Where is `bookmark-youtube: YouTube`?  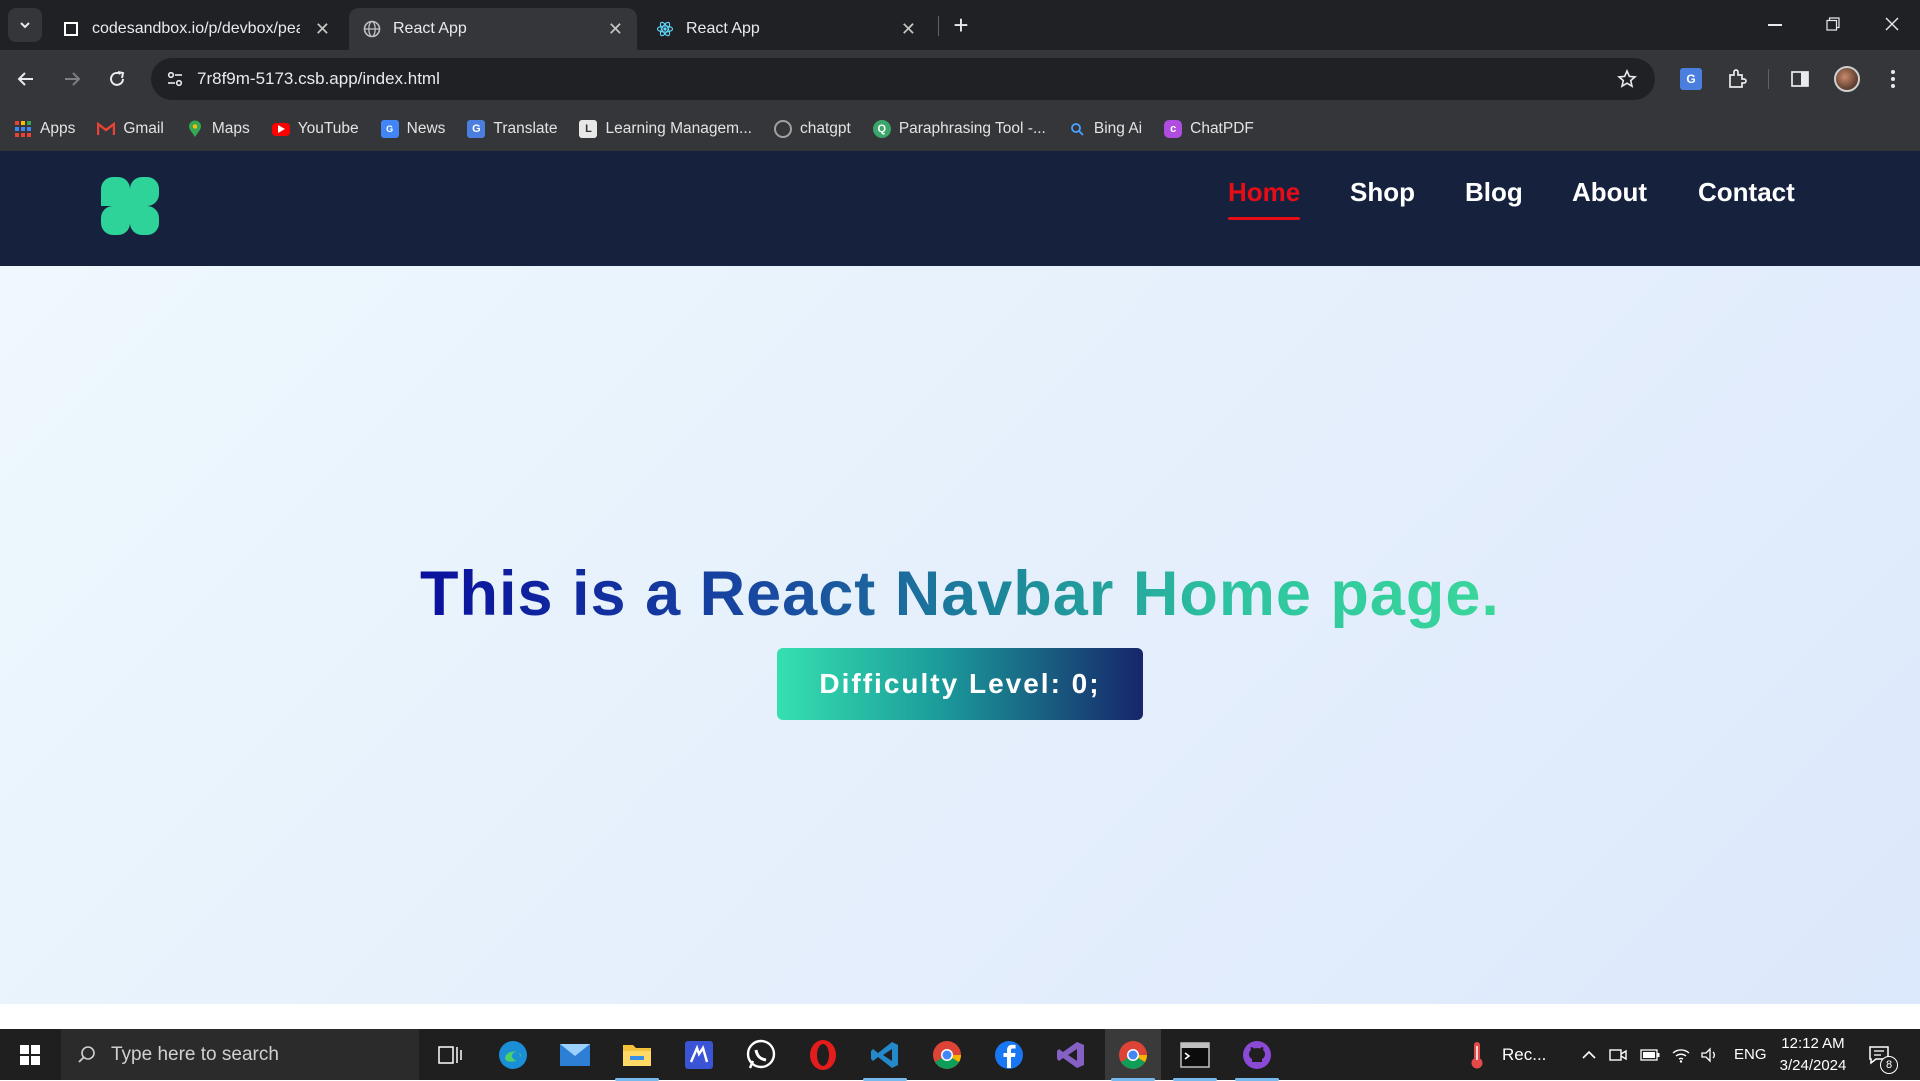 bookmark-youtube: YouTube is located at coordinates (315, 129).